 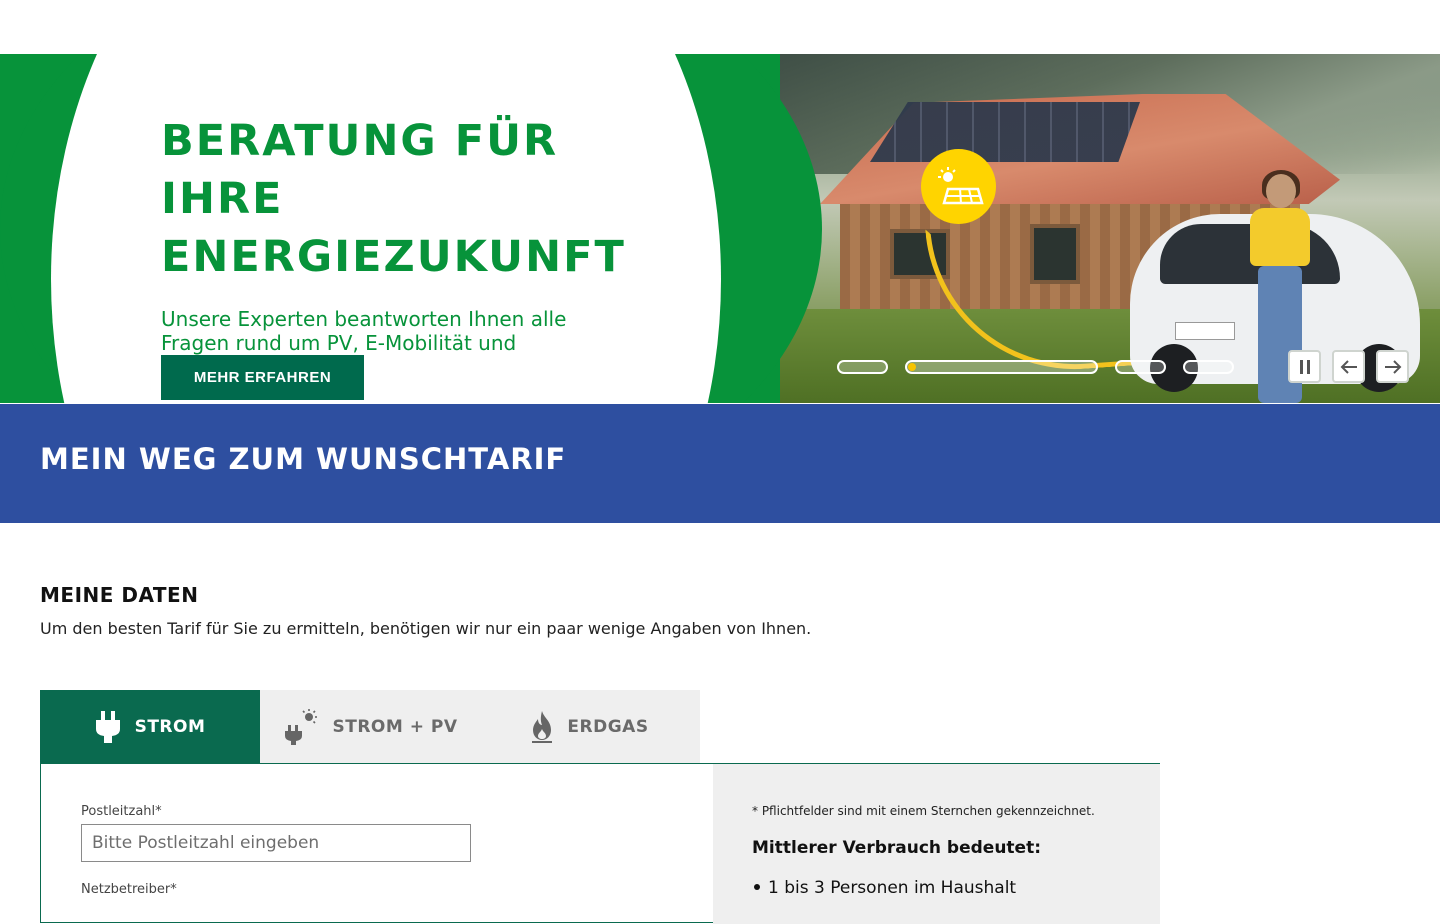 What do you see at coordinates (542, 727) in the screenshot?
I see `flame-icon` at bounding box center [542, 727].